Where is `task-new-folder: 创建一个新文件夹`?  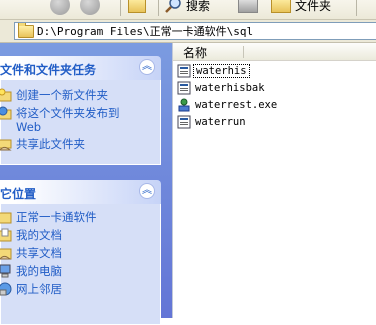 task-new-folder: 创建一个新文件夹 is located at coordinates (80, 95).